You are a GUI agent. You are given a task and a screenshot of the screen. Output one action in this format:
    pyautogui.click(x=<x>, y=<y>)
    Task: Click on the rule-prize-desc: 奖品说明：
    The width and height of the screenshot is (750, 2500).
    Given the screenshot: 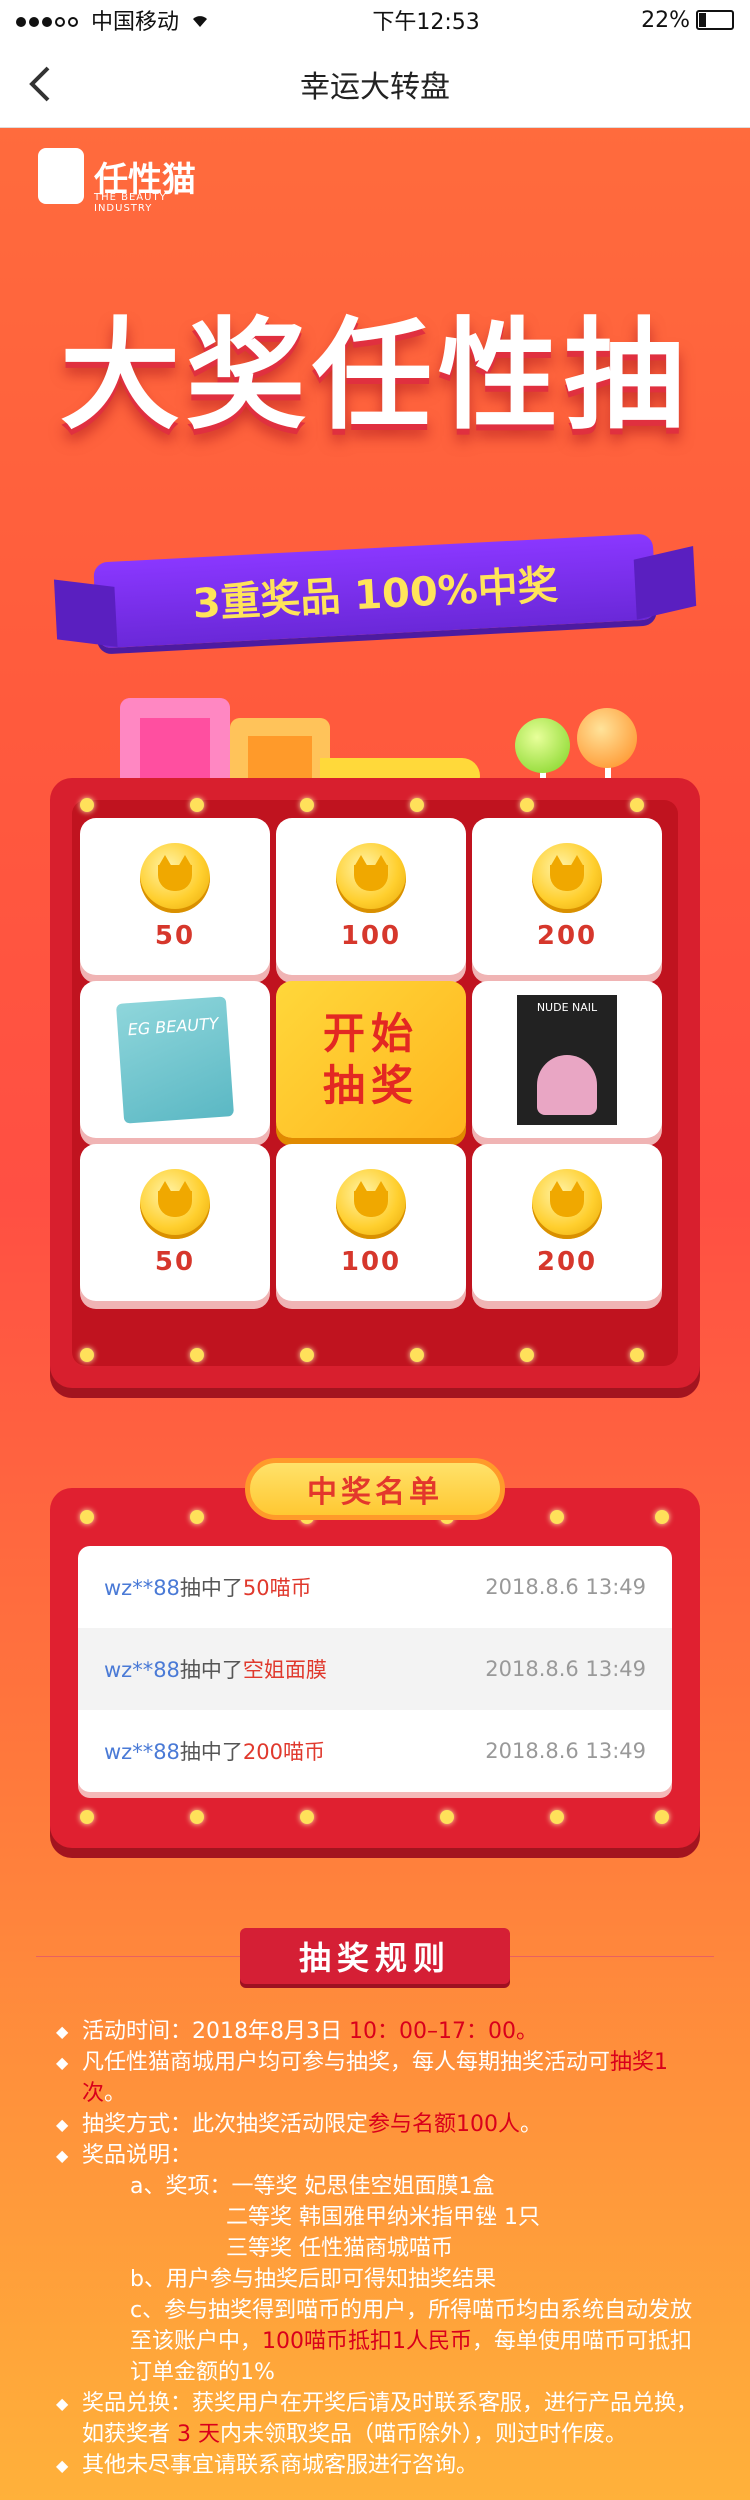 What is the action you would take?
    pyautogui.click(x=381, y=2155)
    